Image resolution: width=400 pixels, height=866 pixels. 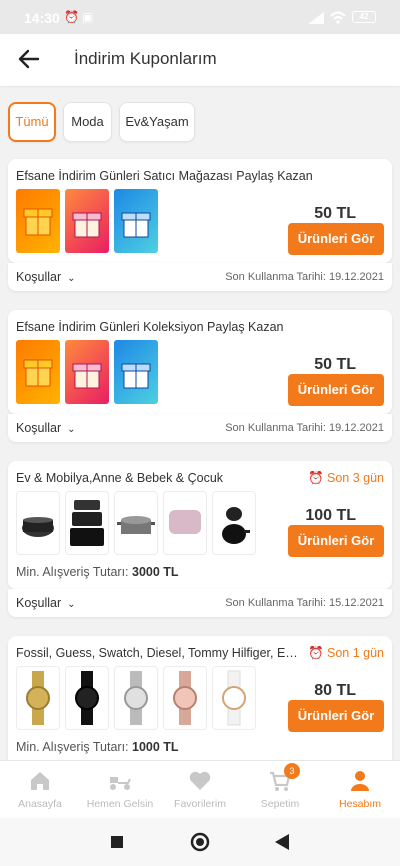 I want to click on back-arrow-icon, so click(x=29, y=59).